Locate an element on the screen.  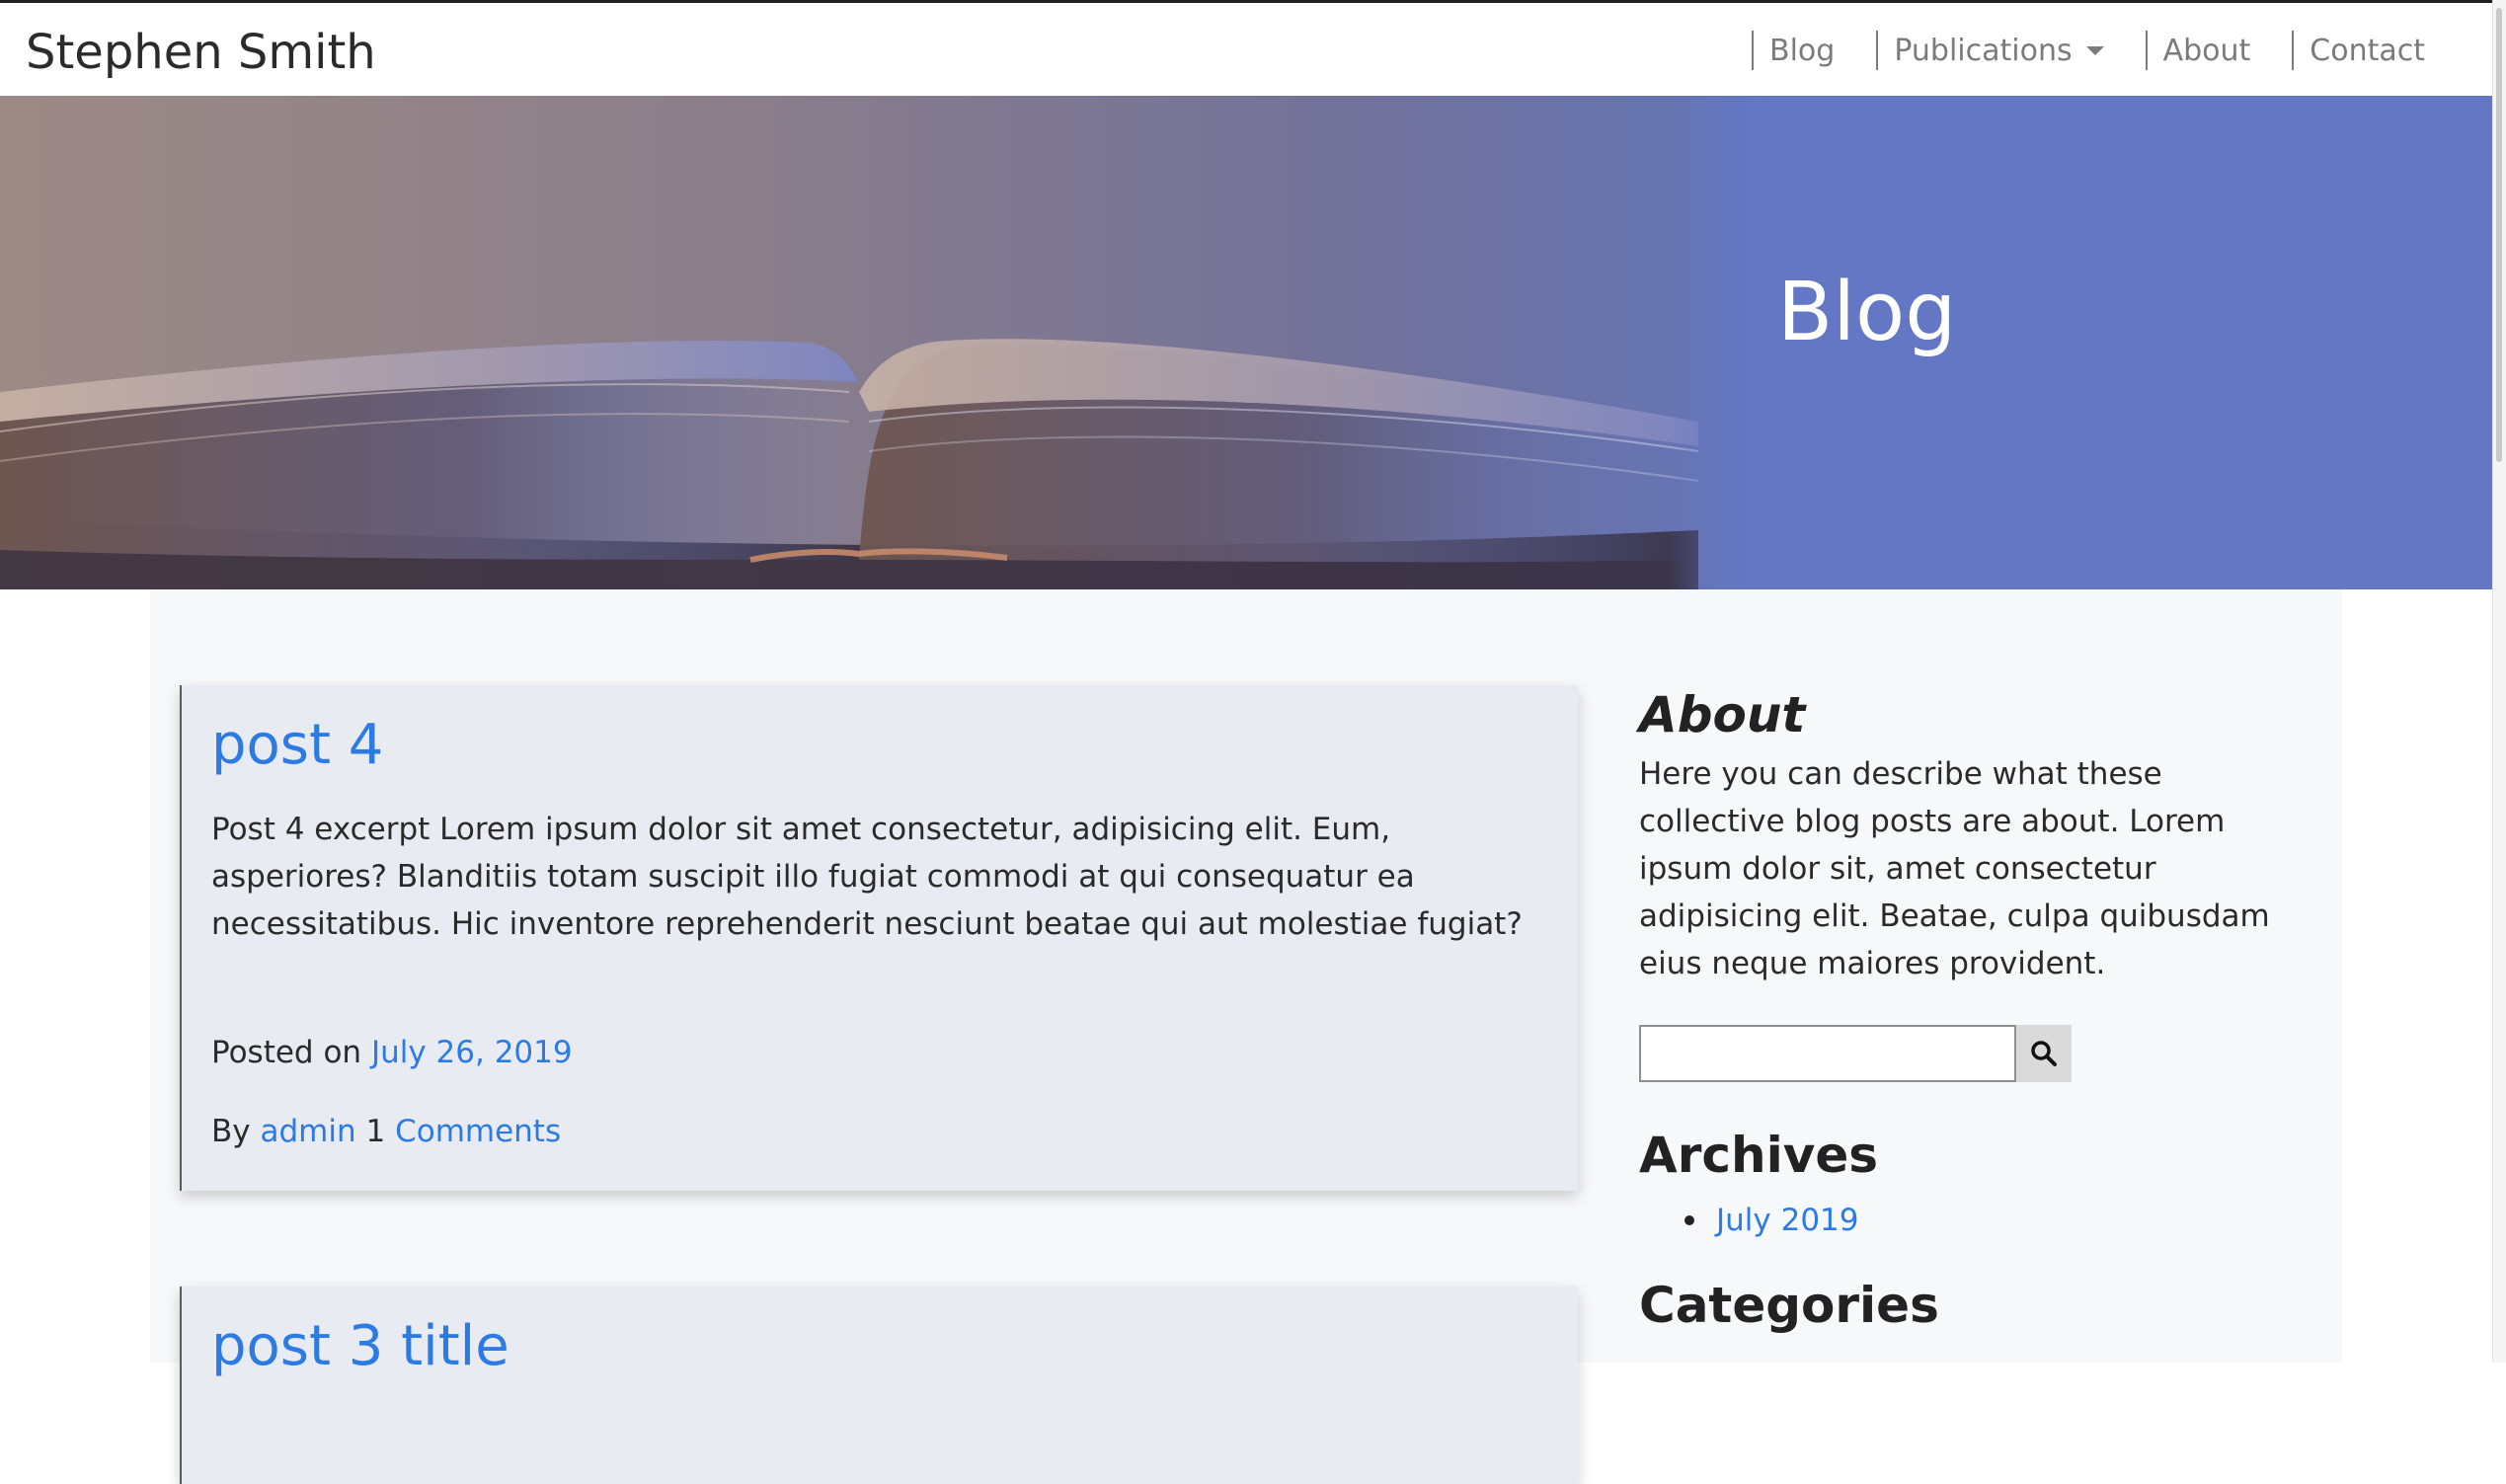
caret-down-icon is located at coordinates (2094, 50).